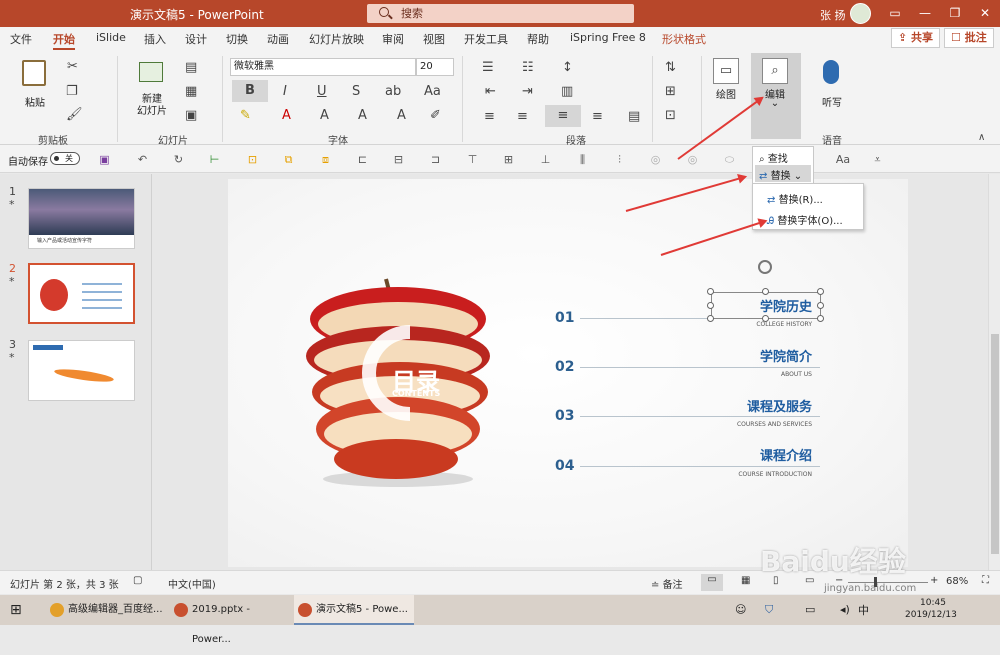 The height and width of the screenshot is (655, 1000). What do you see at coordinates (597, 116) in the screenshot?
I see `justify-icon: ≡` at bounding box center [597, 116].